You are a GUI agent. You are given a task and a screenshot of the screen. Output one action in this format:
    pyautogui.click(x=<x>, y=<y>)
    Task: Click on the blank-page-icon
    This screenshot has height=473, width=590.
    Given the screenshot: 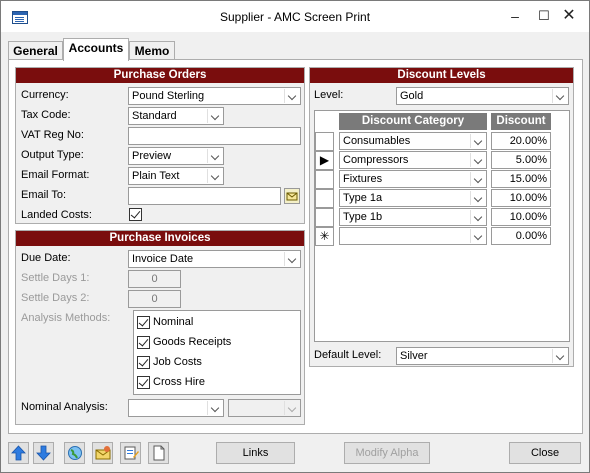 What is the action you would take?
    pyautogui.click(x=159, y=453)
    